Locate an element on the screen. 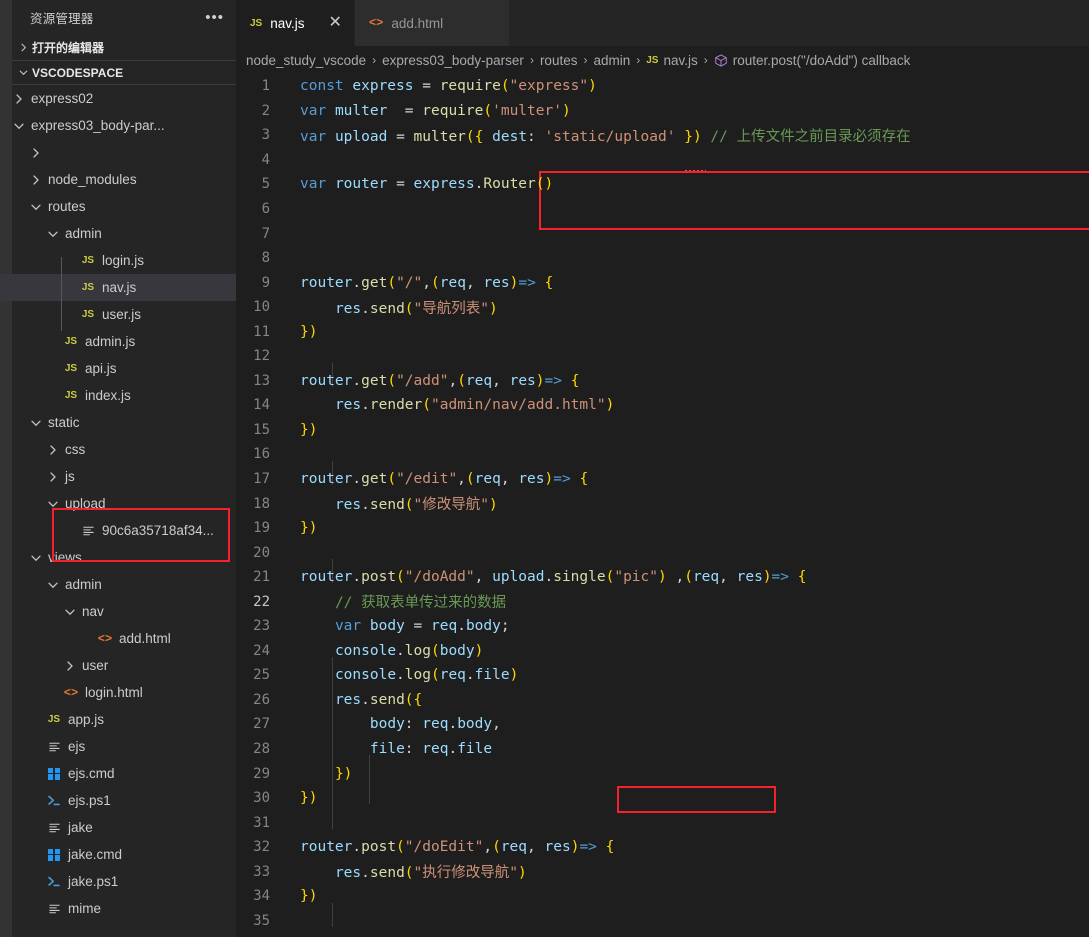 The height and width of the screenshot is (937, 1089). code-line-29: 29 }) is located at coordinates (662, 773).